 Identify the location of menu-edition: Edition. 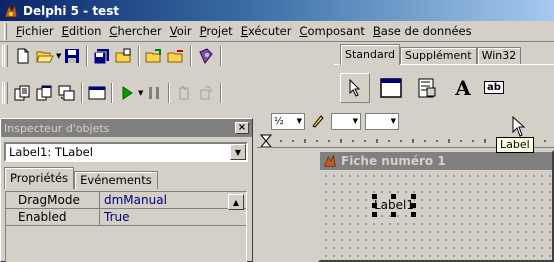
(82, 31).